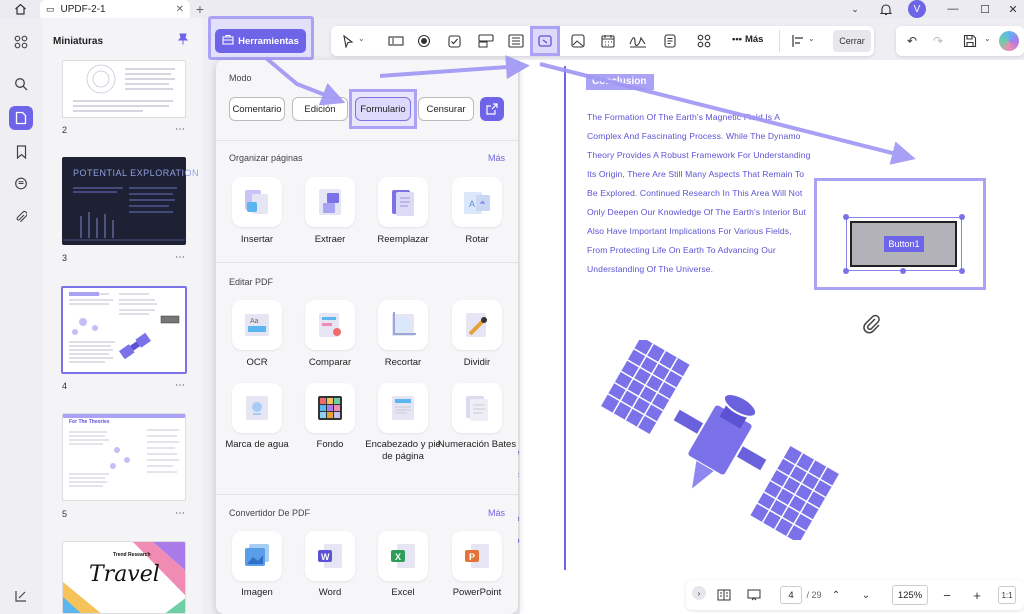 Image resolution: width=1024 pixels, height=614 pixels. What do you see at coordinates (257, 109) in the screenshot?
I see `mode-comment-button: Comentario` at bounding box center [257, 109].